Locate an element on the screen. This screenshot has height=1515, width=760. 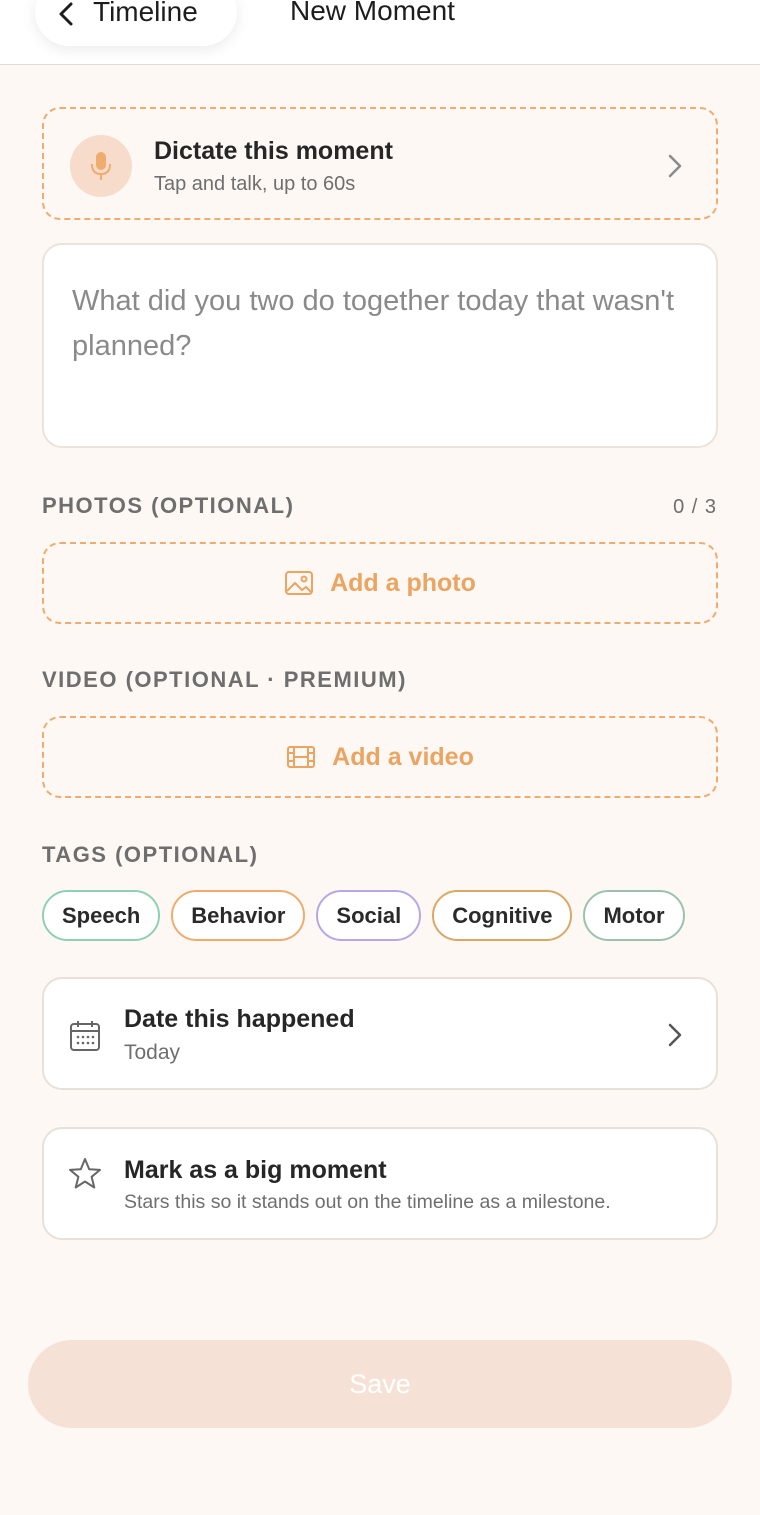
back-button: Timeline is located at coordinates (136, 23).